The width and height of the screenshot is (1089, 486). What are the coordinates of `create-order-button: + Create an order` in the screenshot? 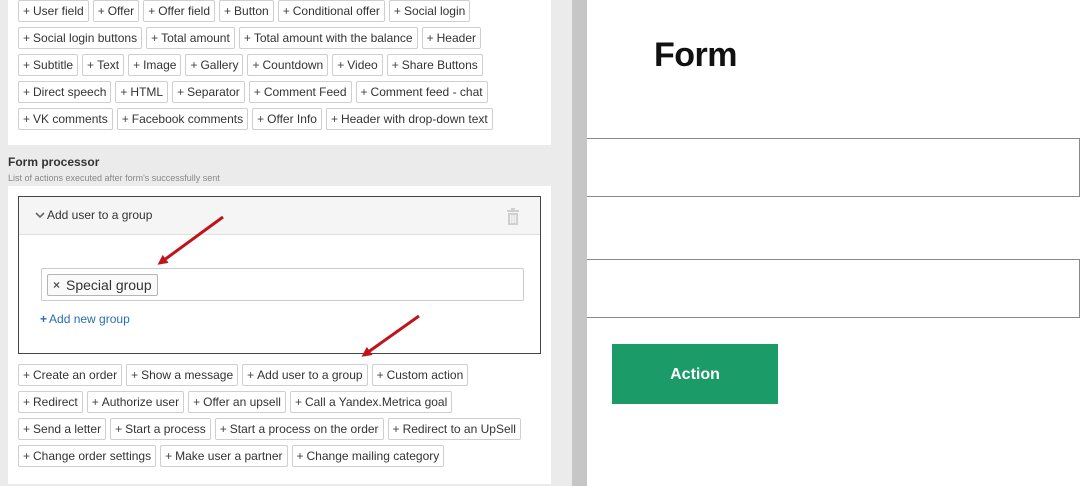 It's located at (70, 375).